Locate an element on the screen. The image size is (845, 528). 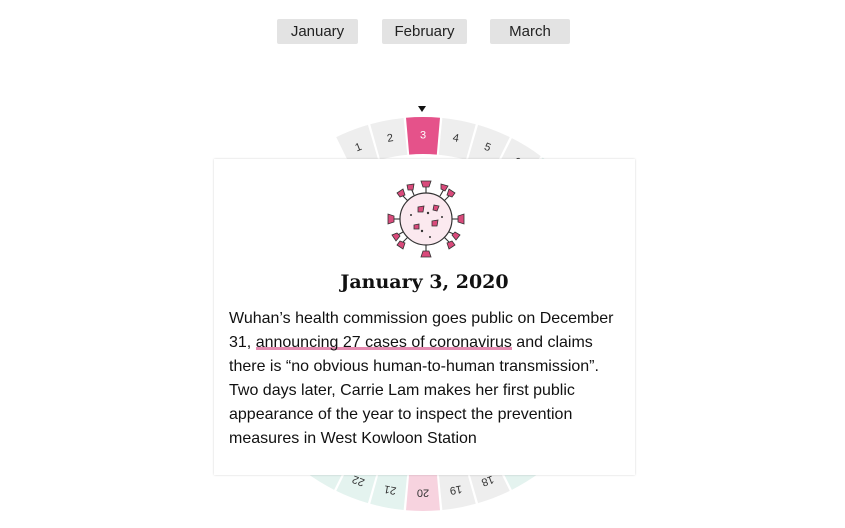
day-label-20: 20 is located at coordinates (423, 493).